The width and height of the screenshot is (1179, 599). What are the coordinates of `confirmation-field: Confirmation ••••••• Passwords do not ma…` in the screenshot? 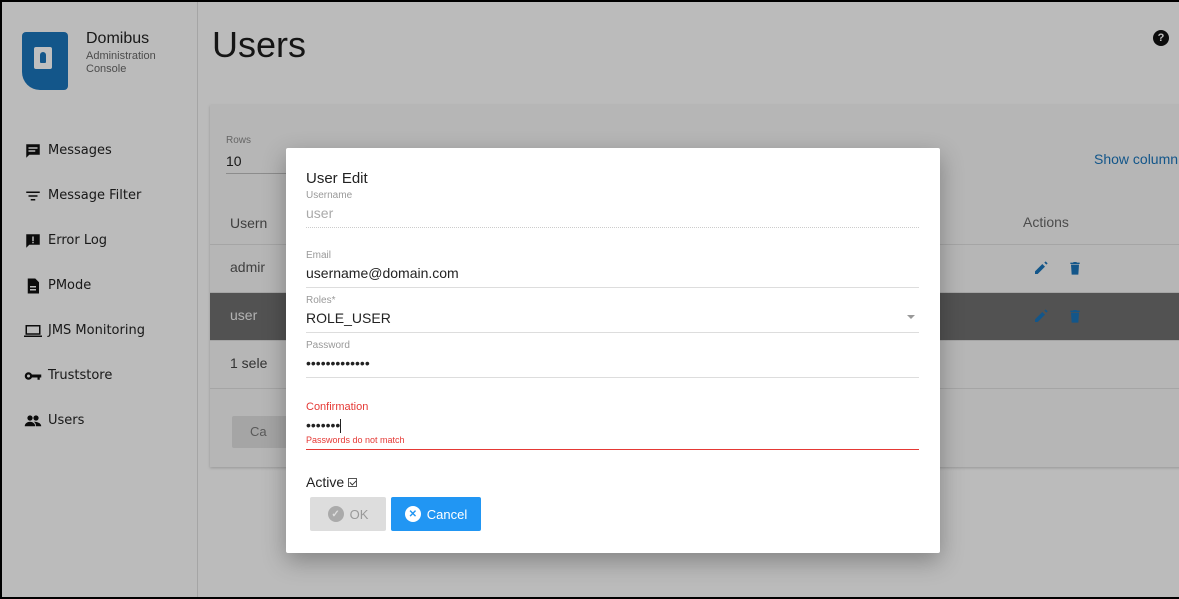 It's located at (612, 426).